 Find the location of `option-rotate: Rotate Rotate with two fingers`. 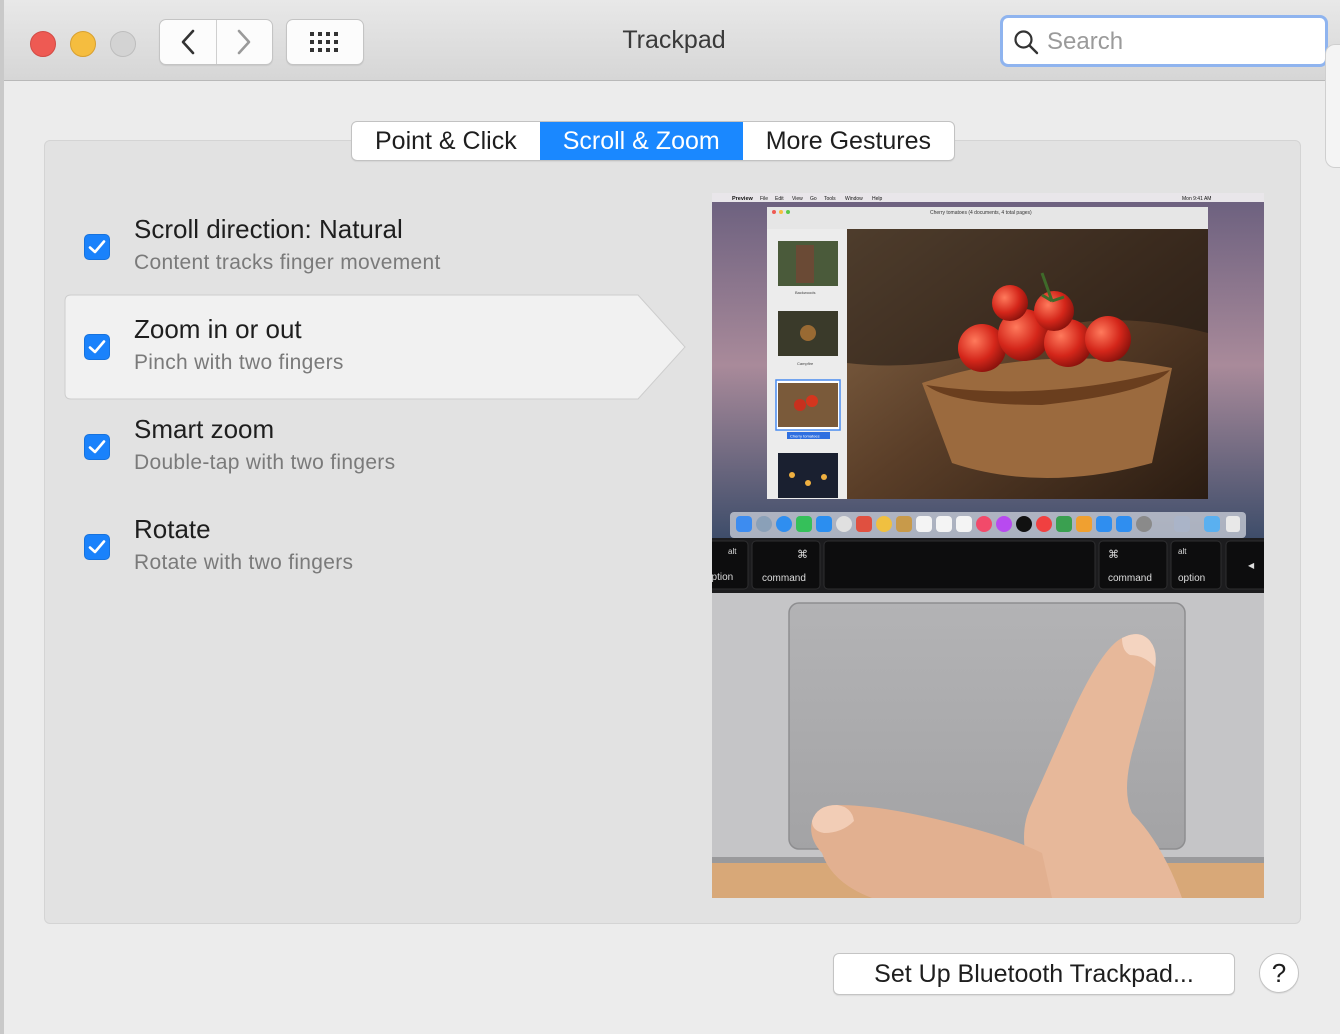

option-rotate: Rotate Rotate with two fingers is located at coordinates (354, 548).